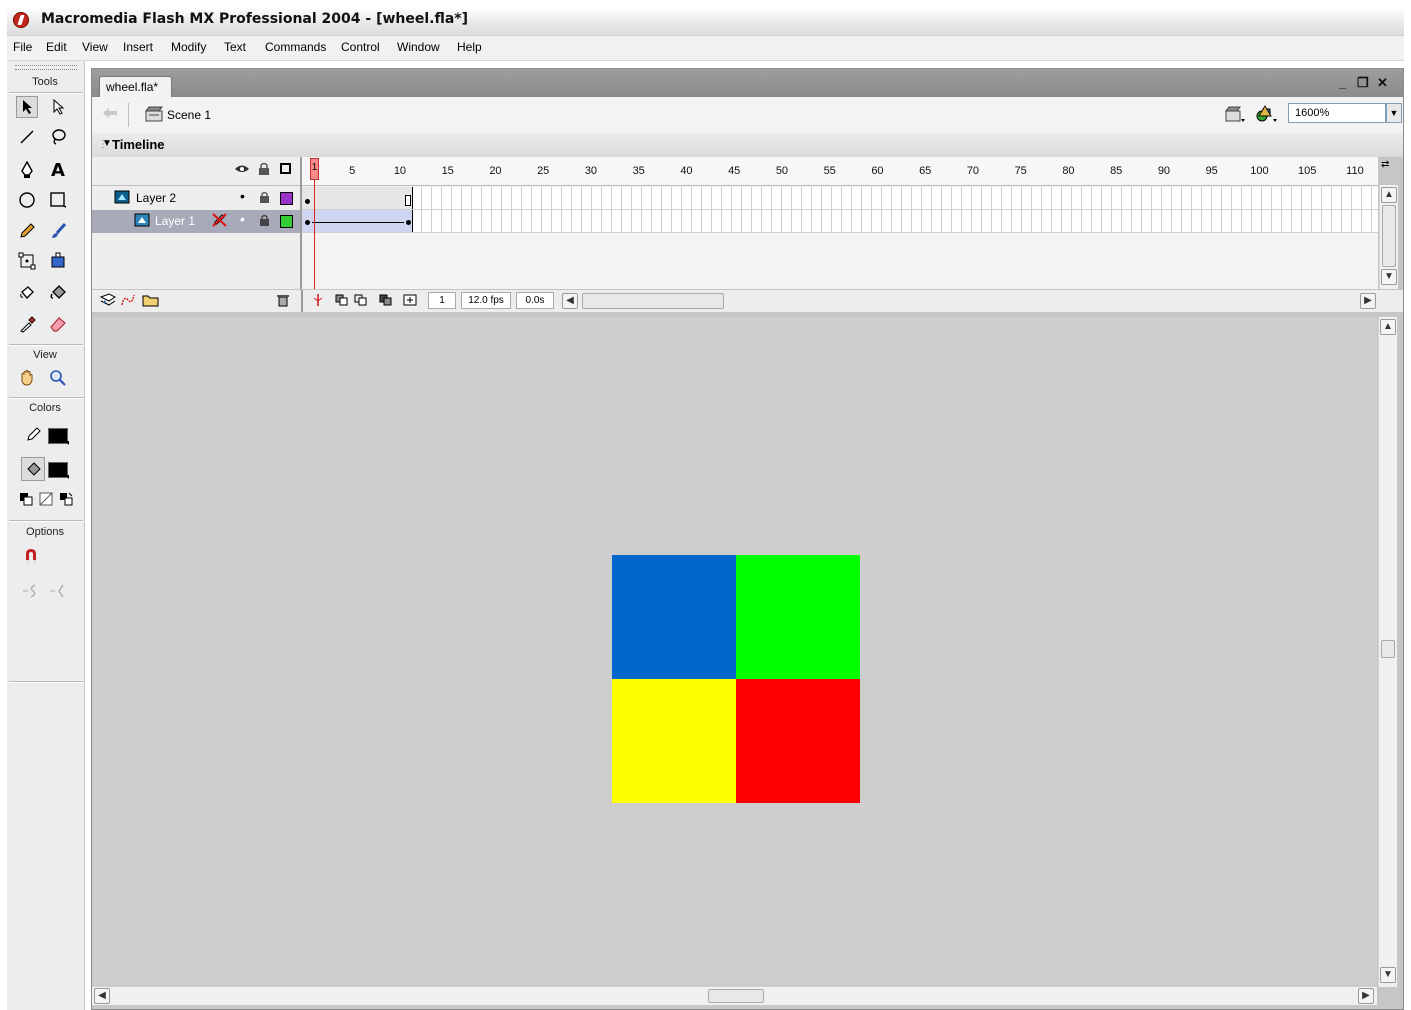 This screenshot has width=1411, height=1010. Describe the element at coordinates (107, 143) in the screenshot. I see `collapse-triangle-icon: ▼` at that location.